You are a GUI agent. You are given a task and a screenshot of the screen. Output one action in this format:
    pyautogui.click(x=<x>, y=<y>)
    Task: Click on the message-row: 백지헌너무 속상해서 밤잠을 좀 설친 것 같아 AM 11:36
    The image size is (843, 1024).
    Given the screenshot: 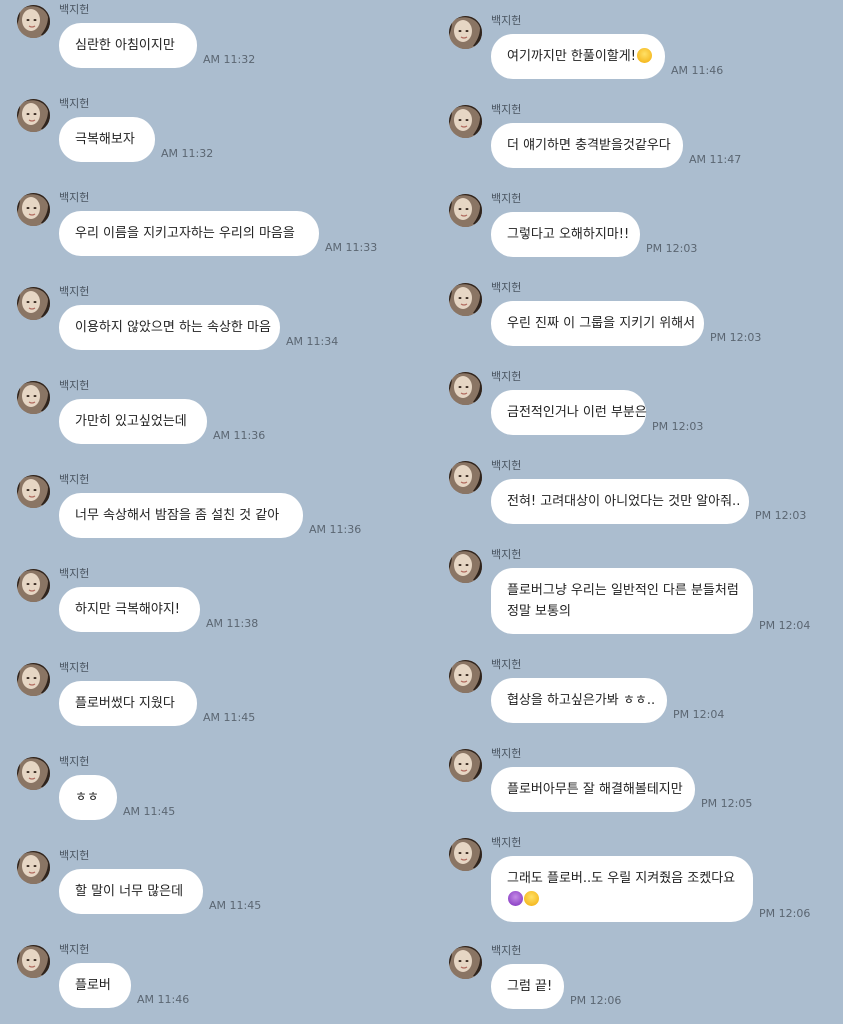 What is the action you would take?
    pyautogui.click(x=210, y=513)
    